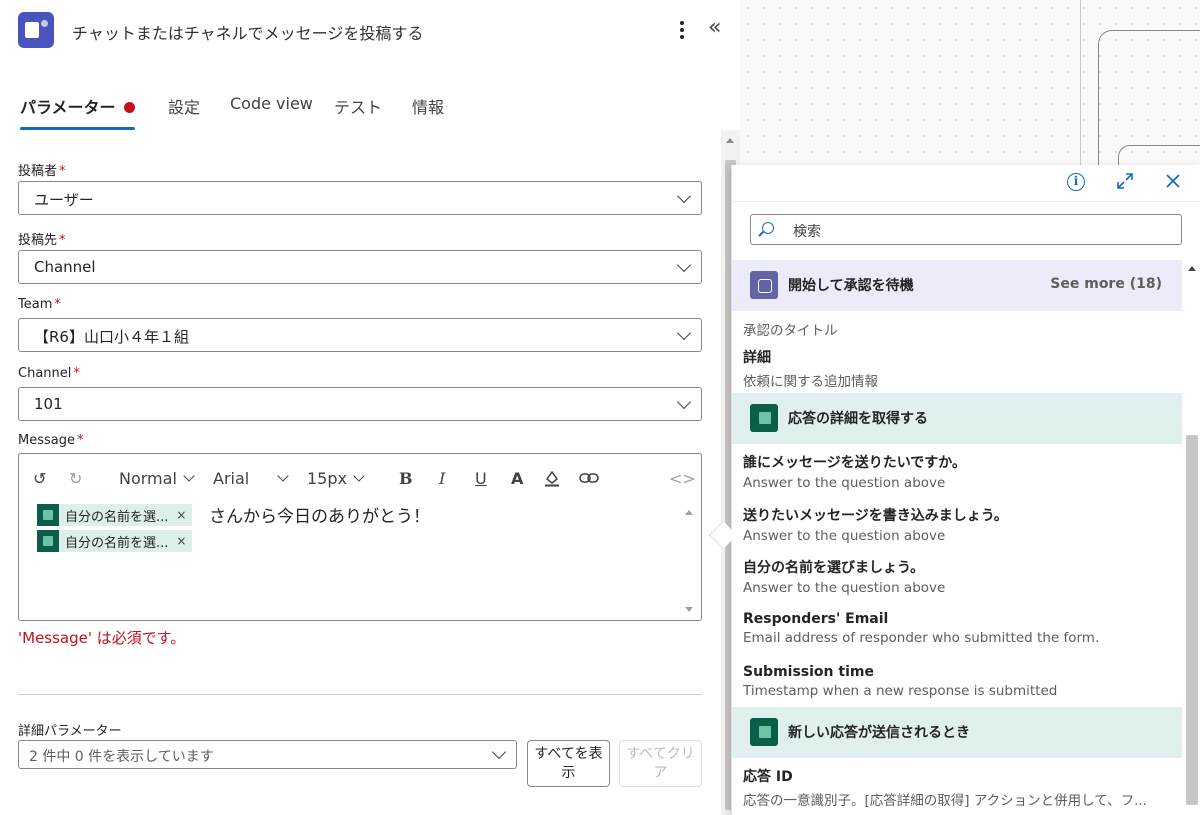 Image resolution: width=1200 pixels, height=815 pixels. Describe the element at coordinates (360, 198) in the screenshot. I see `poster-dropdown: ユーザー` at that location.